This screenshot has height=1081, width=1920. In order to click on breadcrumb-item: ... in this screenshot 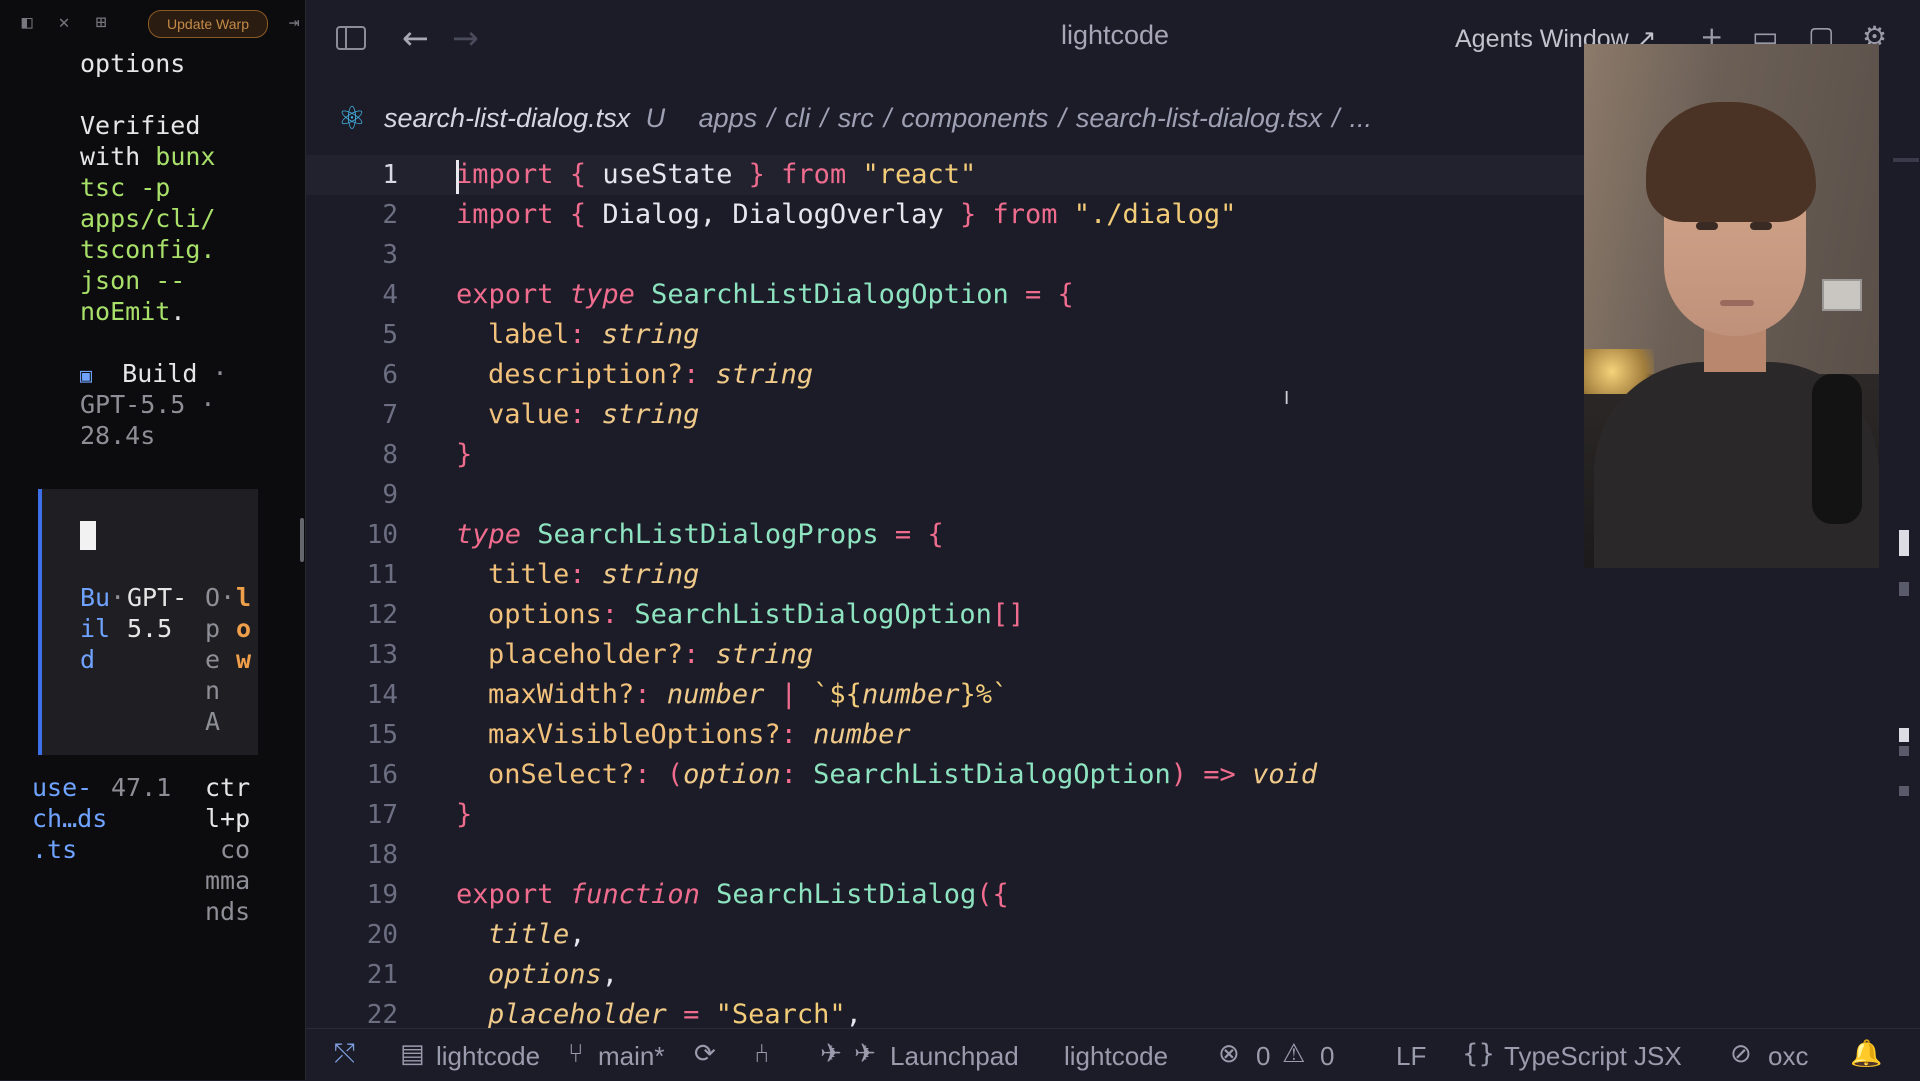, I will do `click(1360, 118)`.